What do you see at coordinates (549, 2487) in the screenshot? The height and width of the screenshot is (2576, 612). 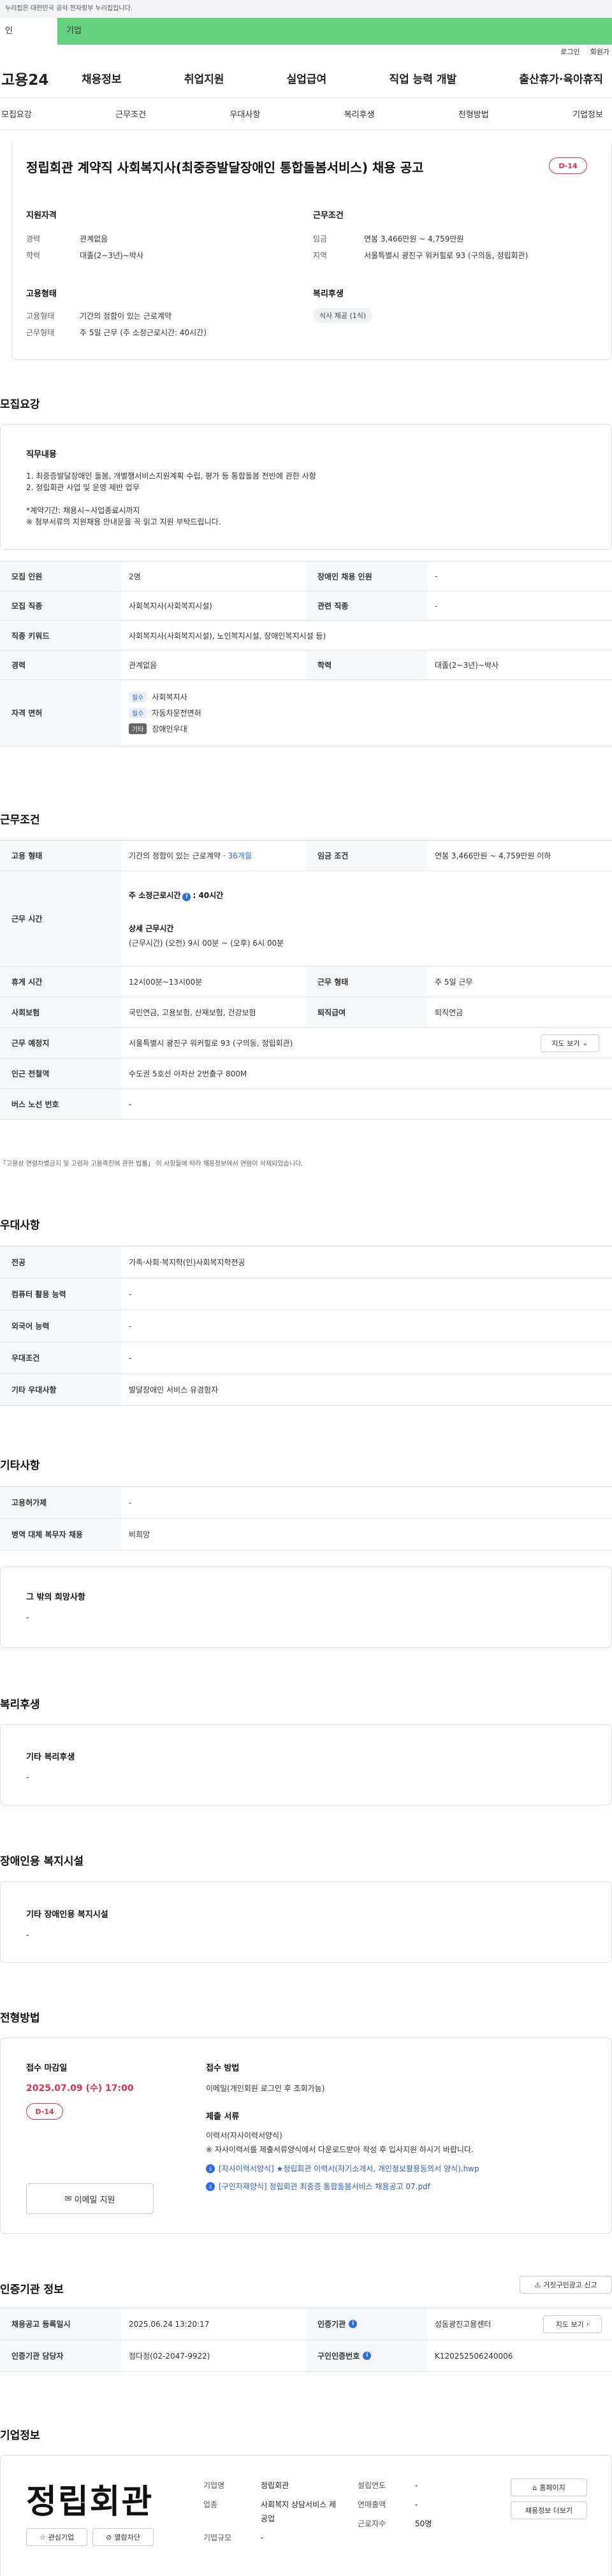 I see `homepage-button: ⌂ 홈페이지` at bounding box center [549, 2487].